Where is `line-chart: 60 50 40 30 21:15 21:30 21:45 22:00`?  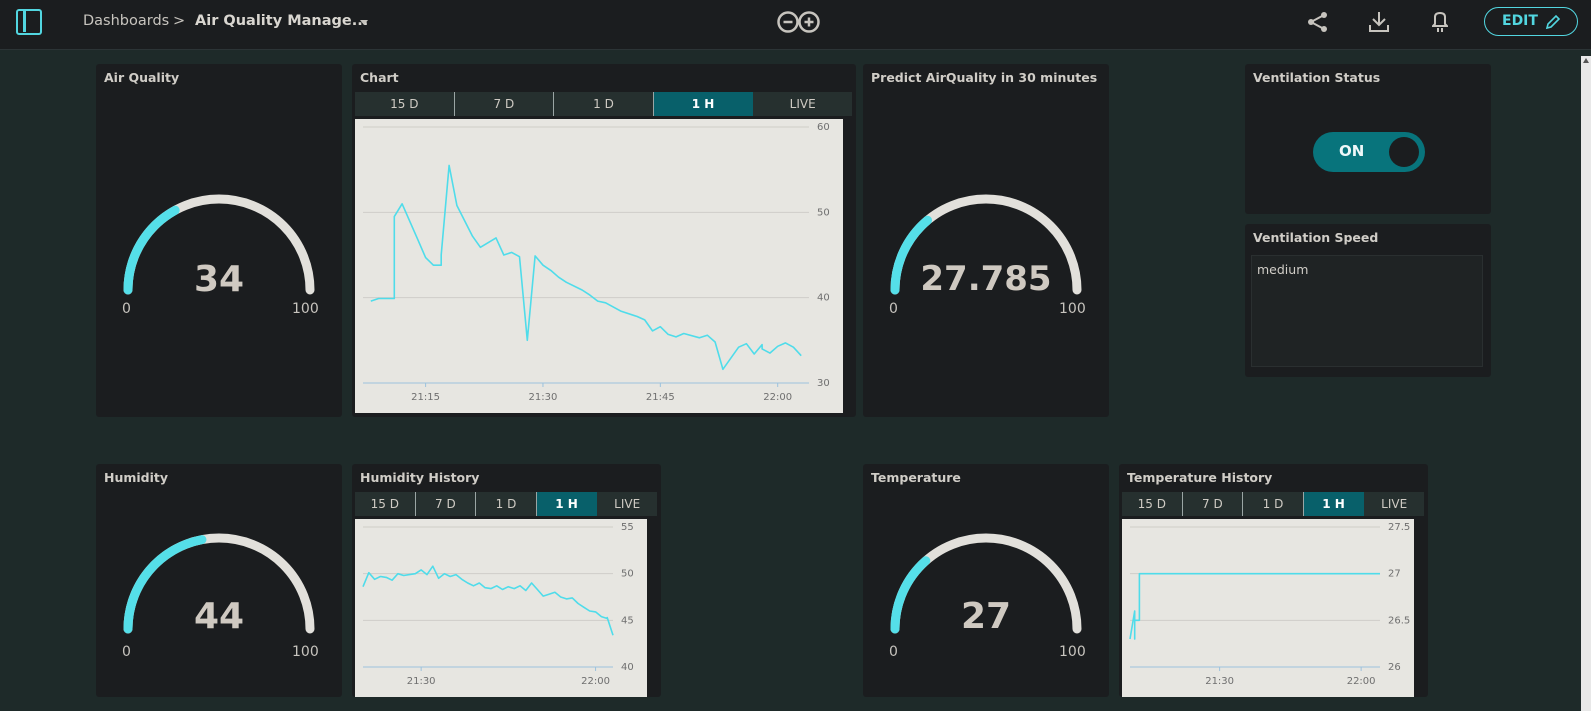 line-chart: 60 50 40 30 21:15 21:30 21:45 22:00 is located at coordinates (596, 262).